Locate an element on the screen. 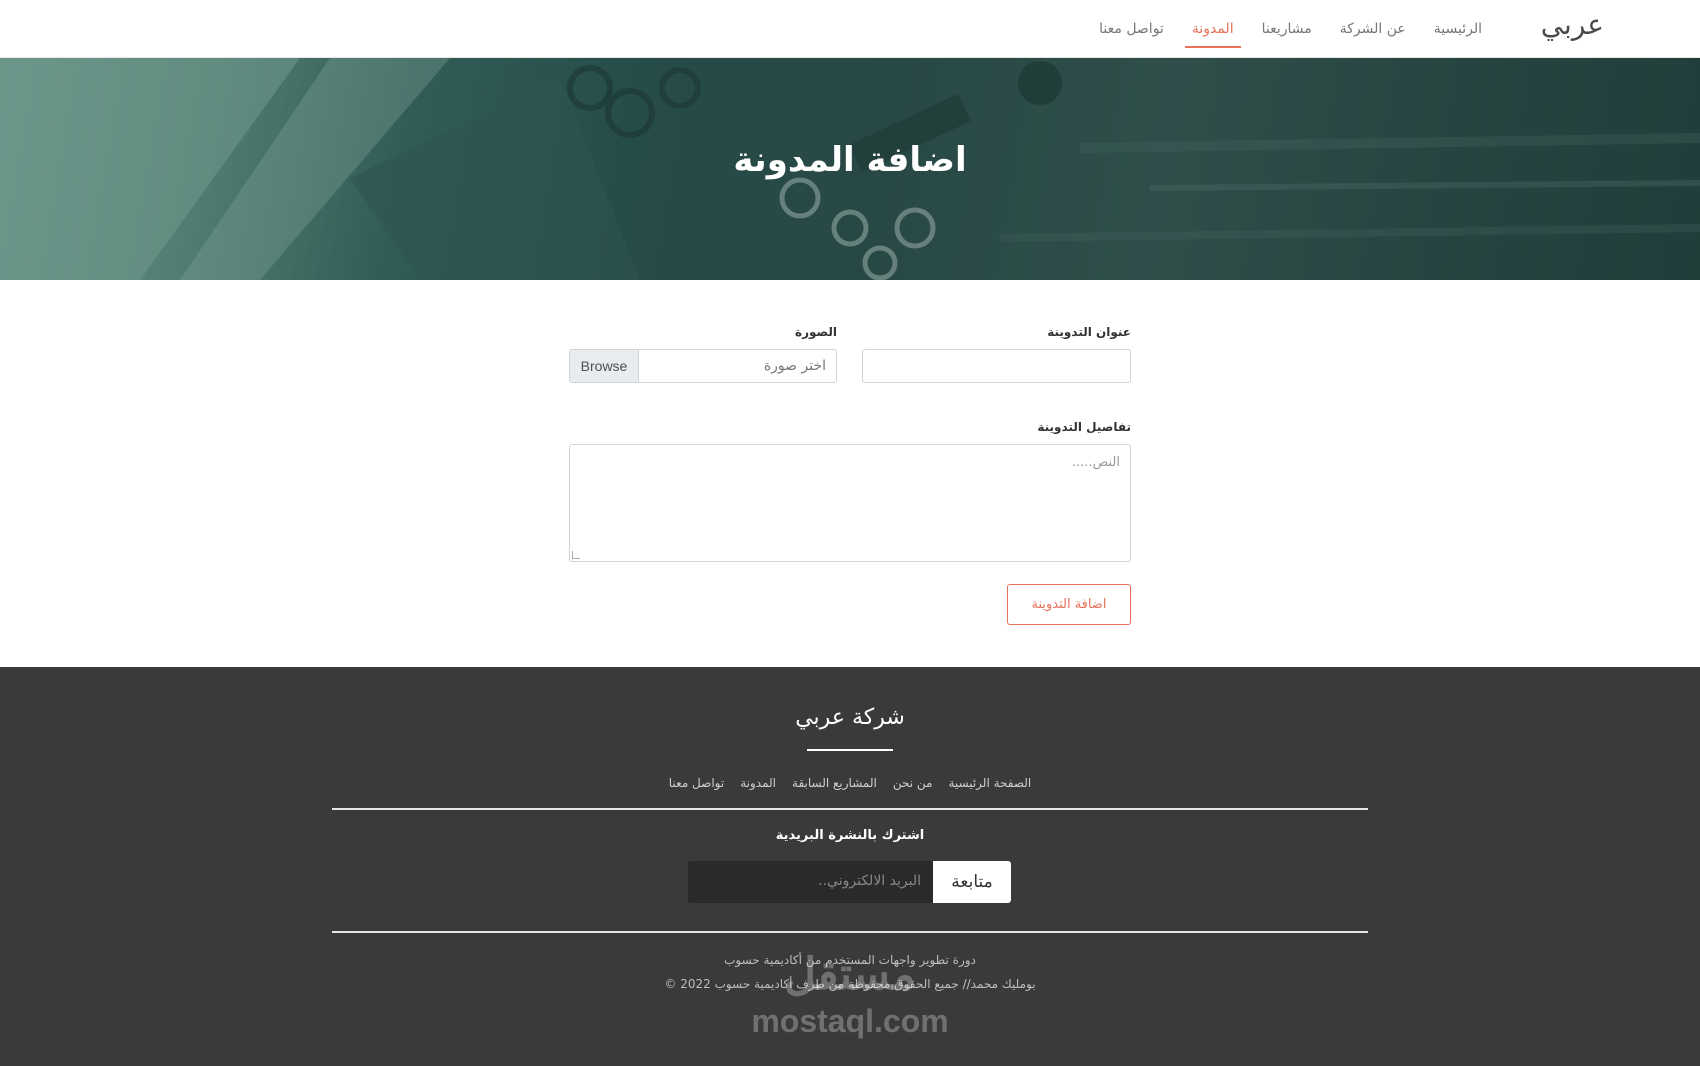 The width and height of the screenshot is (1700, 1066). nav-link-about: عن الشركة is located at coordinates (1373, 29).